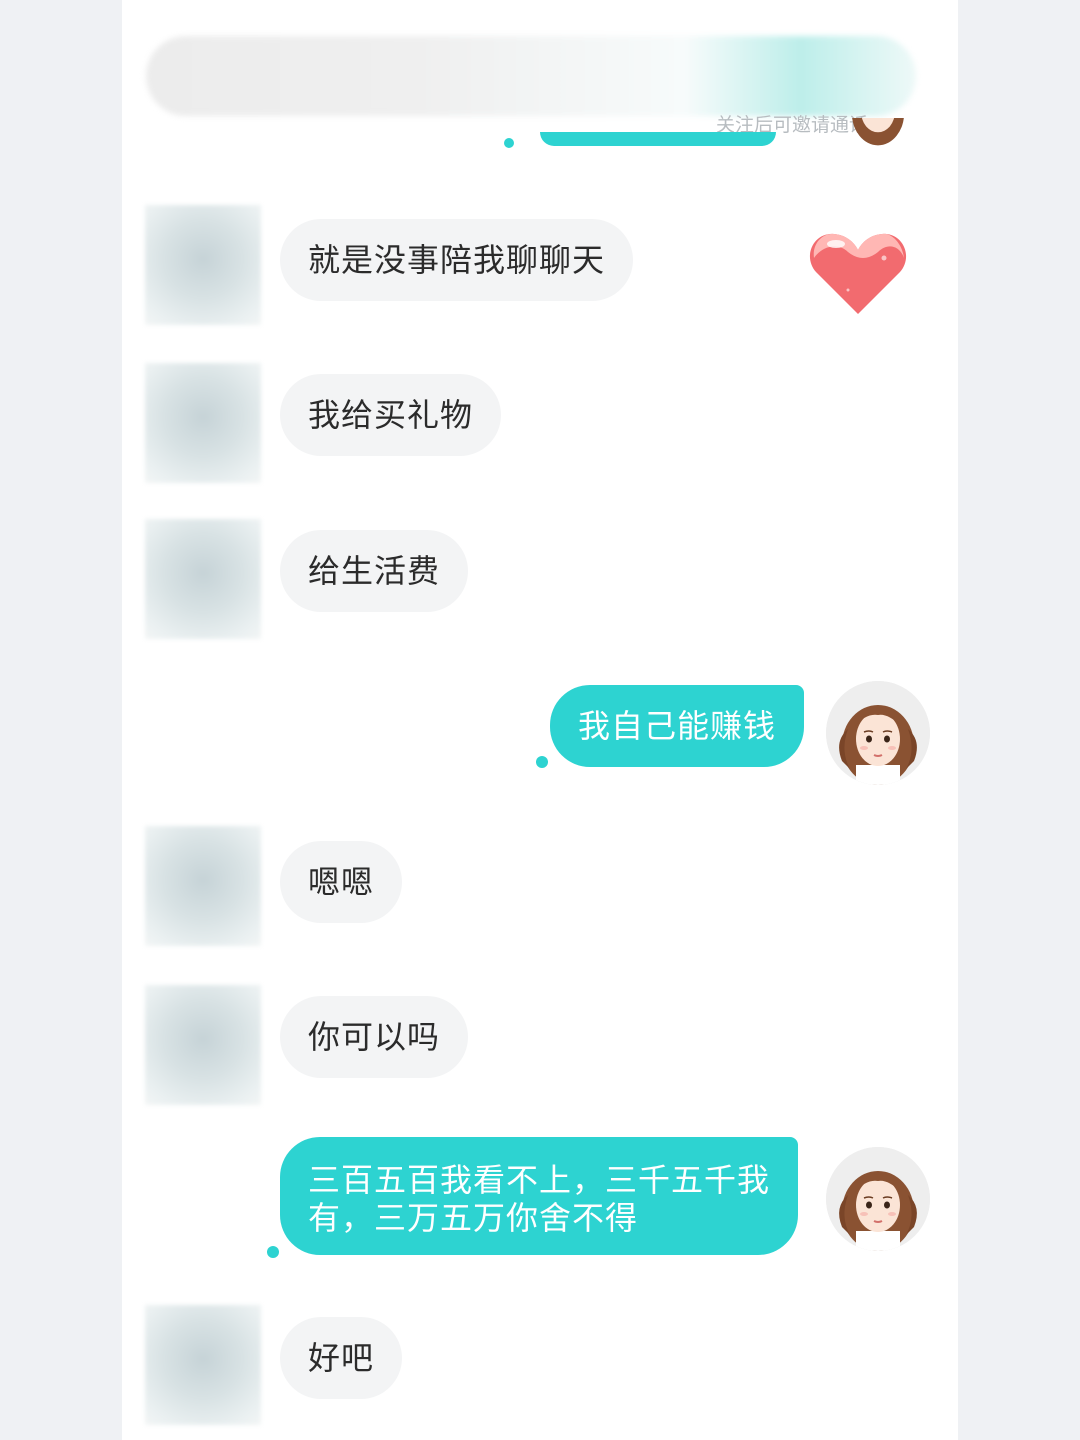 This screenshot has height=1440, width=1080. Describe the element at coordinates (878, 139) in the screenshot. I see `my-avatar-partial` at that location.